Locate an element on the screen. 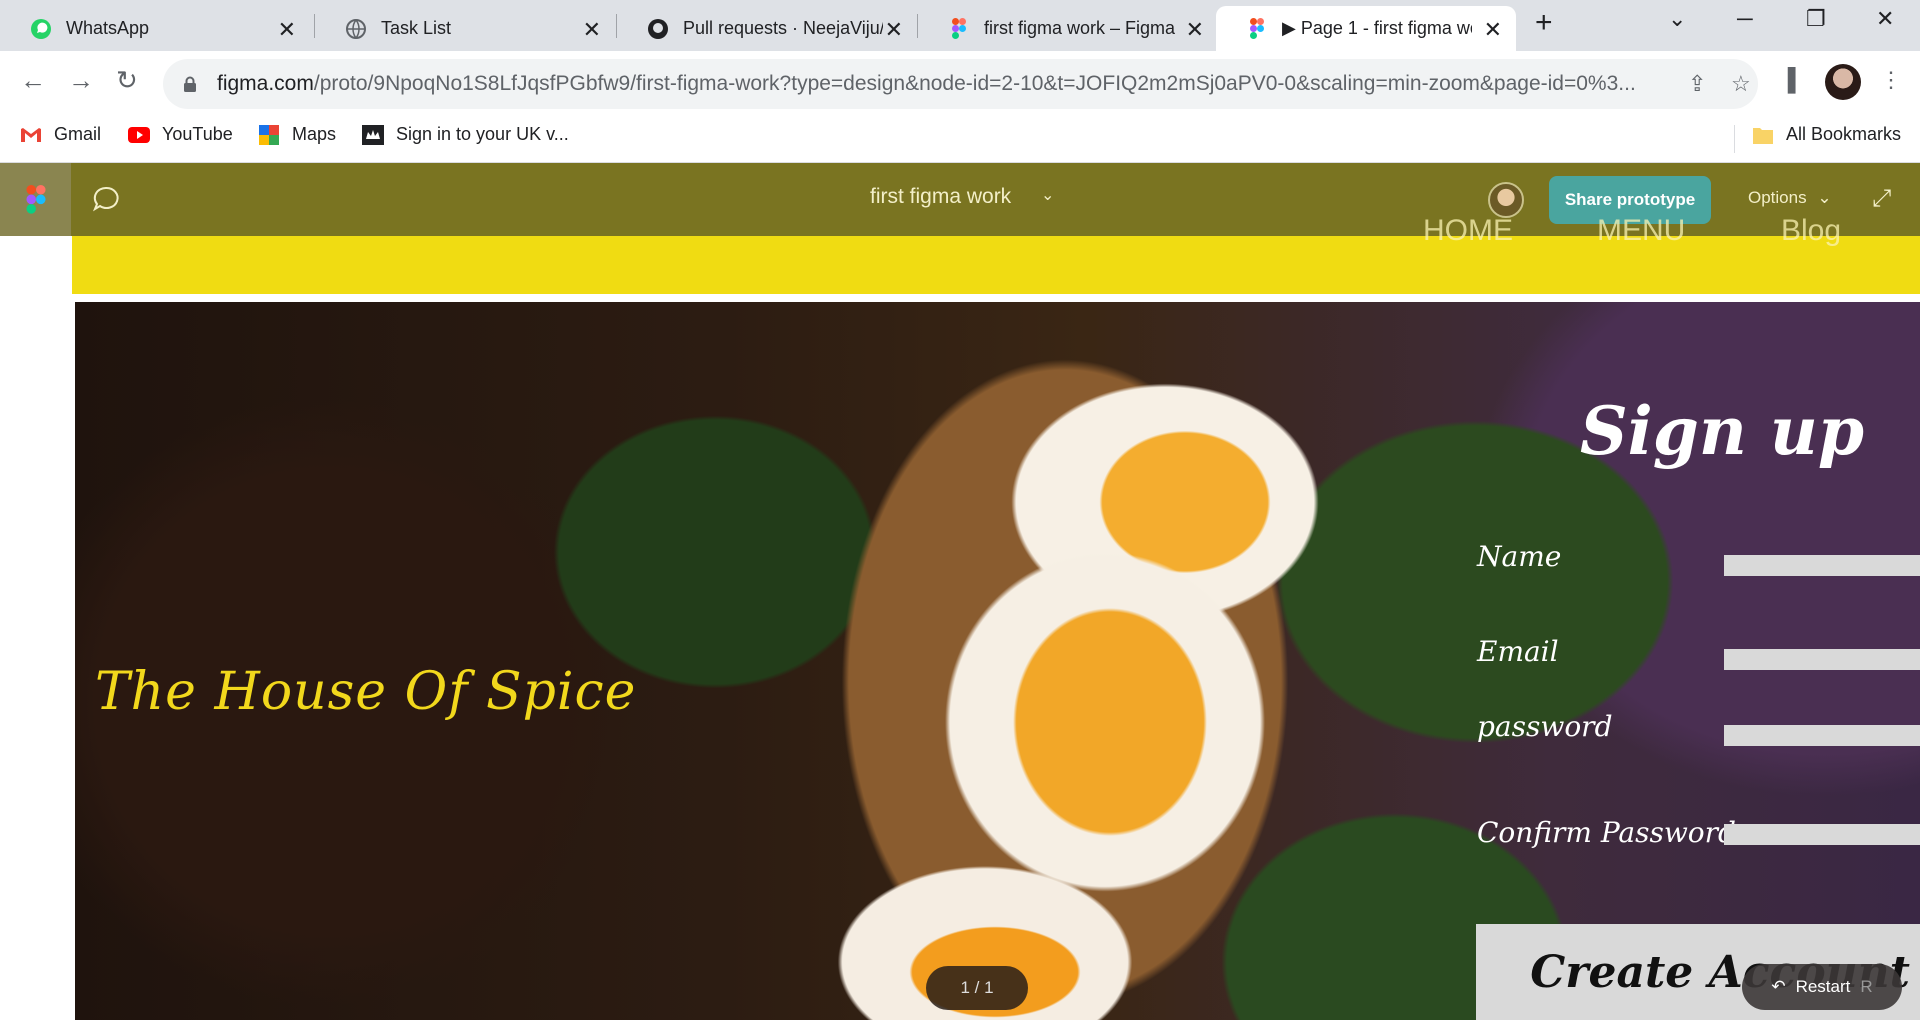 The height and width of the screenshot is (1020, 1920). restart-shortcut: R is located at coordinates (1866, 986).